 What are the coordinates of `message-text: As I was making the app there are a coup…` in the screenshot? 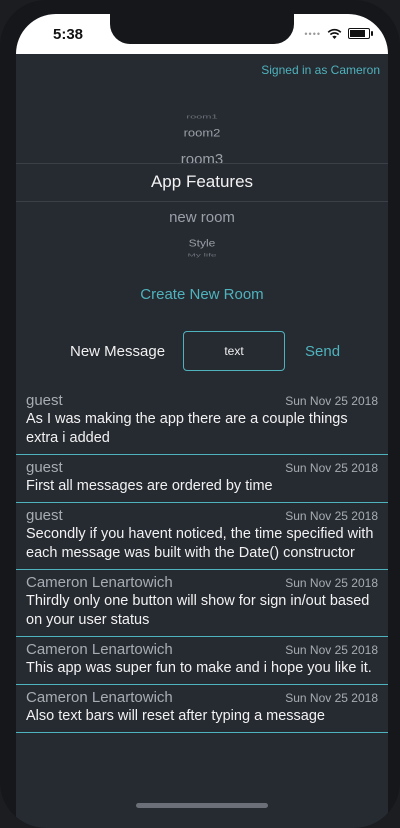 It's located at (187, 428).